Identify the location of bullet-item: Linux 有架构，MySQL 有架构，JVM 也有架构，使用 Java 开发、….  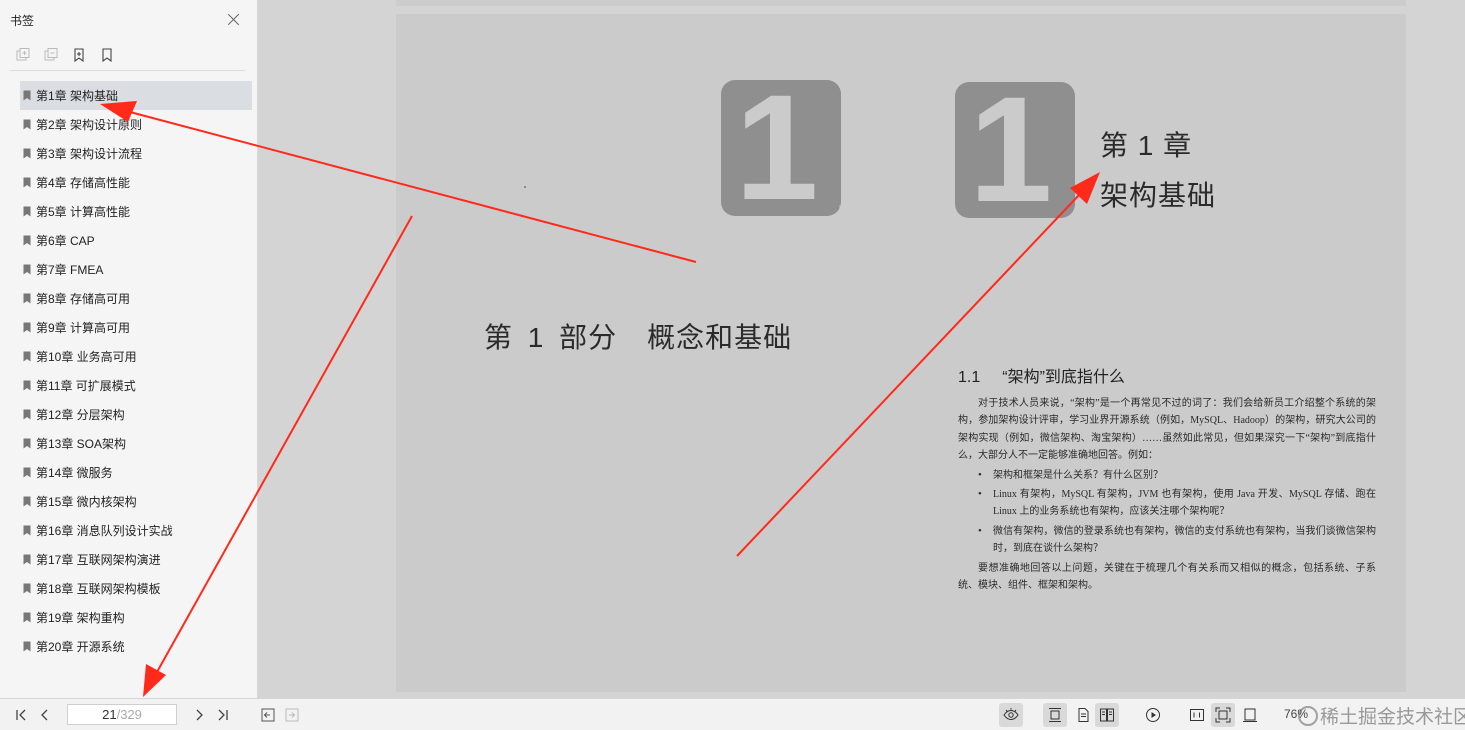
(1167, 503).